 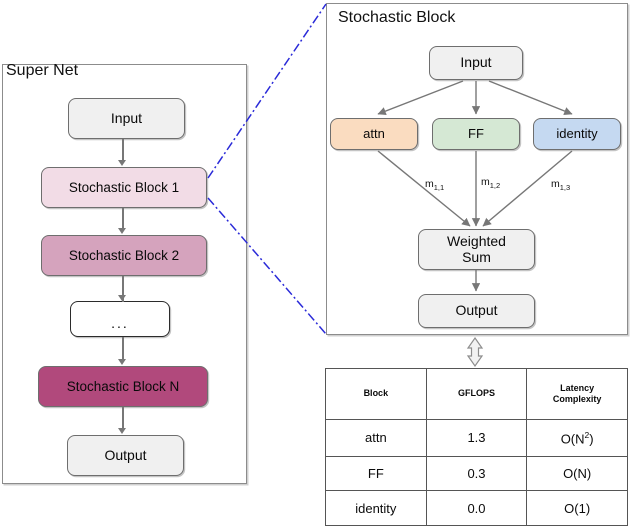 What do you see at coordinates (122, 431) in the screenshot?
I see `supernet-arrow-blockn-to-output` at bounding box center [122, 431].